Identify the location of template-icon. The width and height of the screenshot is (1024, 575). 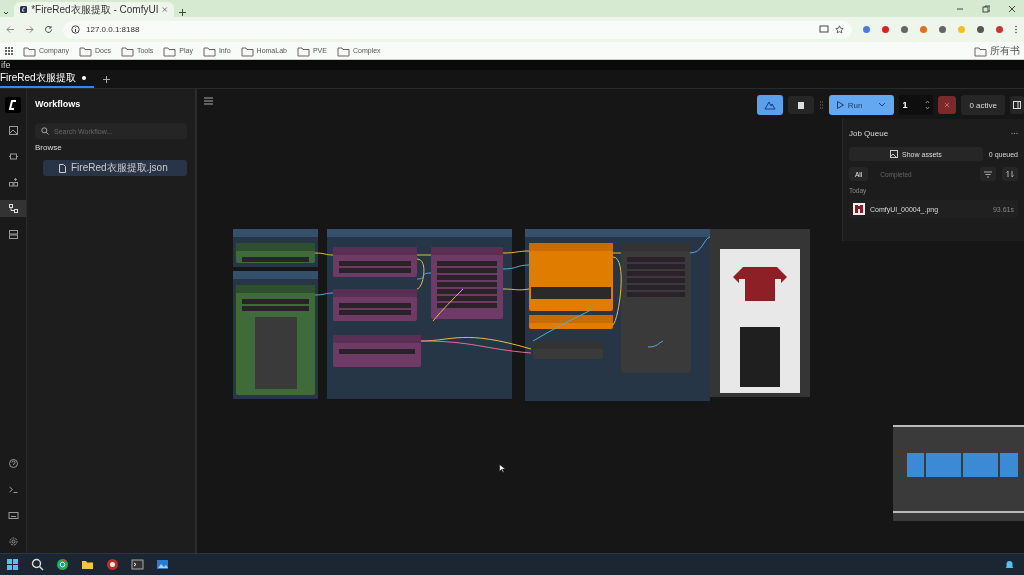
(13, 234).